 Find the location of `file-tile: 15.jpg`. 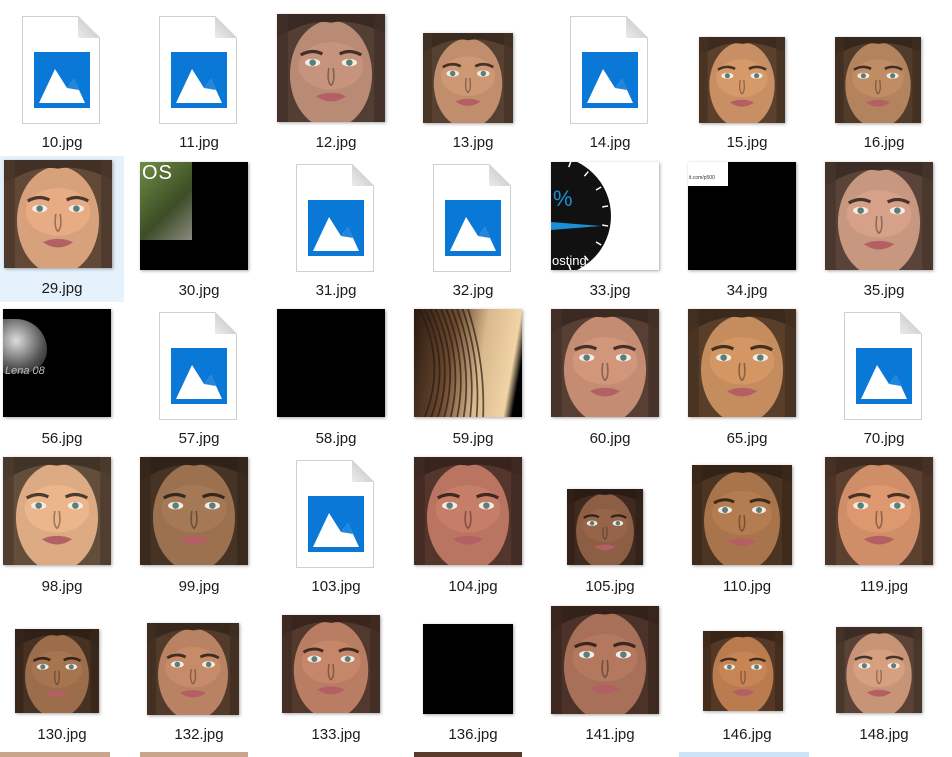

file-tile: 15.jpg is located at coordinates (747, 83).